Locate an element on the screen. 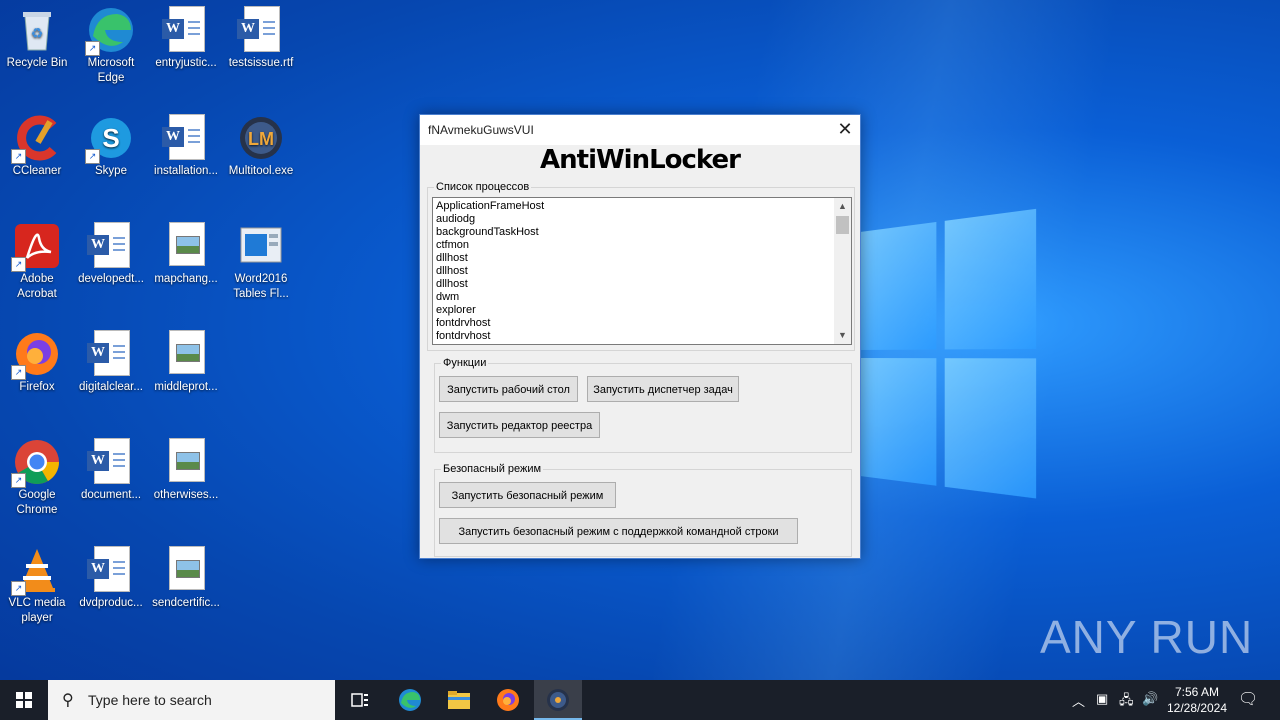  desktop-icon-multitool: LM Multitool.exe is located at coordinates (261, 143).